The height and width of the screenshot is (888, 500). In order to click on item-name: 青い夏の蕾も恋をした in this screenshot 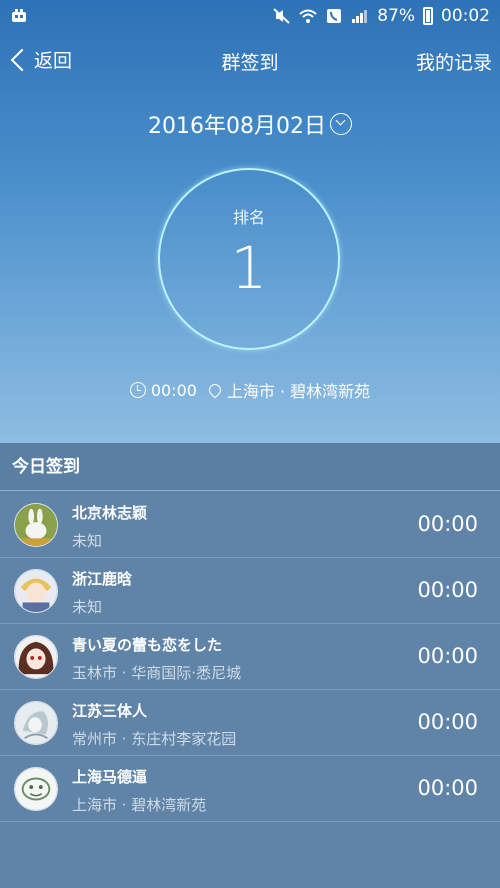, I will do `click(147, 645)`.